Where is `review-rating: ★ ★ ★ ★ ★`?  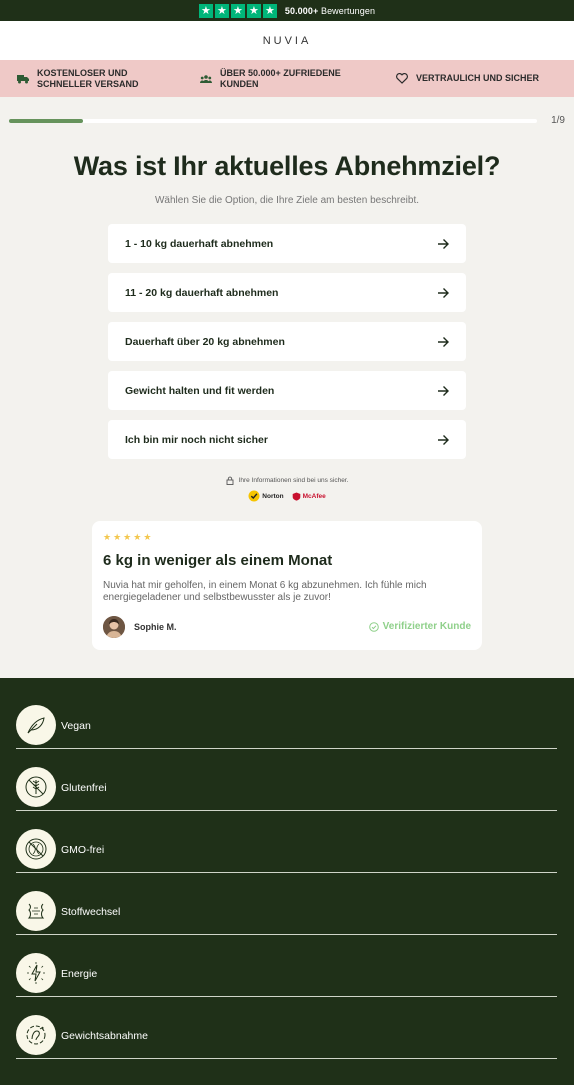 review-rating: ★ ★ ★ ★ ★ is located at coordinates (127, 537).